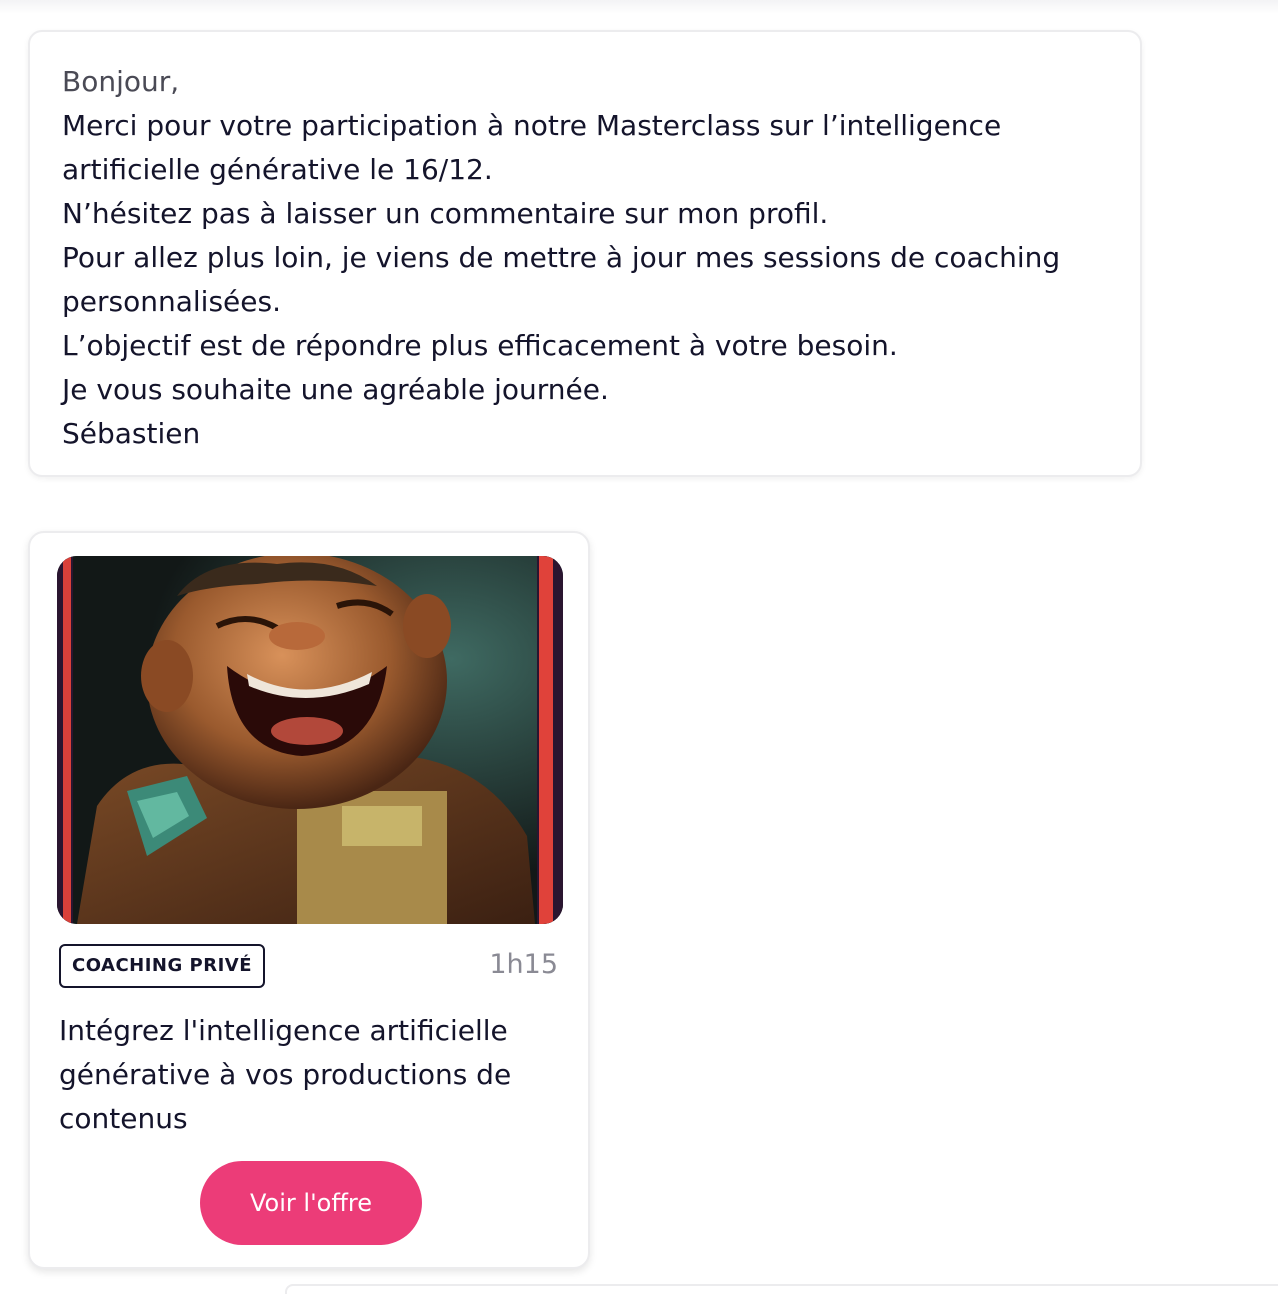 Image resolution: width=1278 pixels, height=1294 pixels. I want to click on top-divider, so click(639, 7).